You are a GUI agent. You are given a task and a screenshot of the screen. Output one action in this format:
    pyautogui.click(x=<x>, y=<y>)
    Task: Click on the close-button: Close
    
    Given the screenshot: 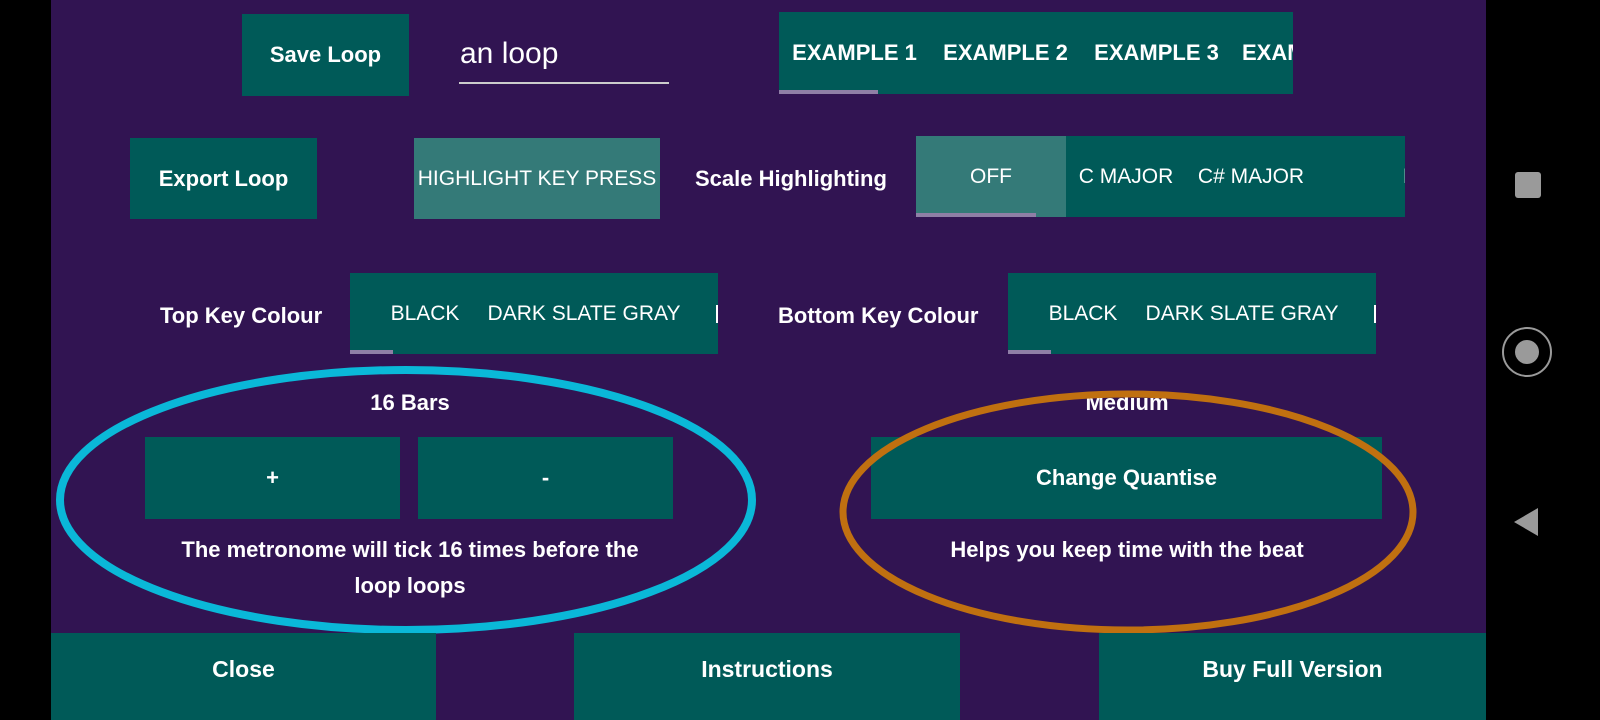 What is the action you would take?
    pyautogui.click(x=243, y=676)
    